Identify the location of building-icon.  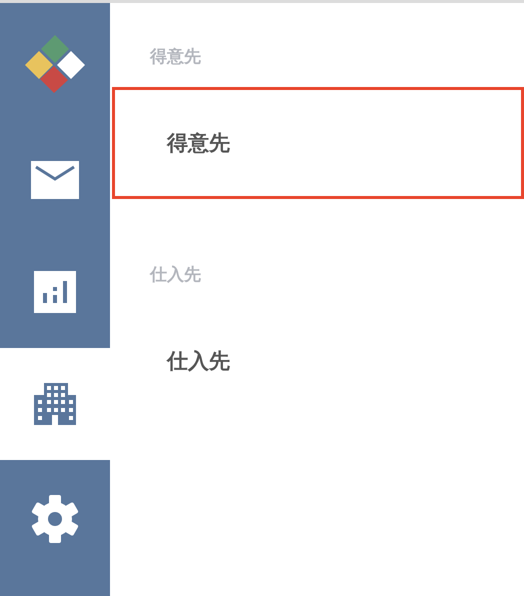
(55, 404).